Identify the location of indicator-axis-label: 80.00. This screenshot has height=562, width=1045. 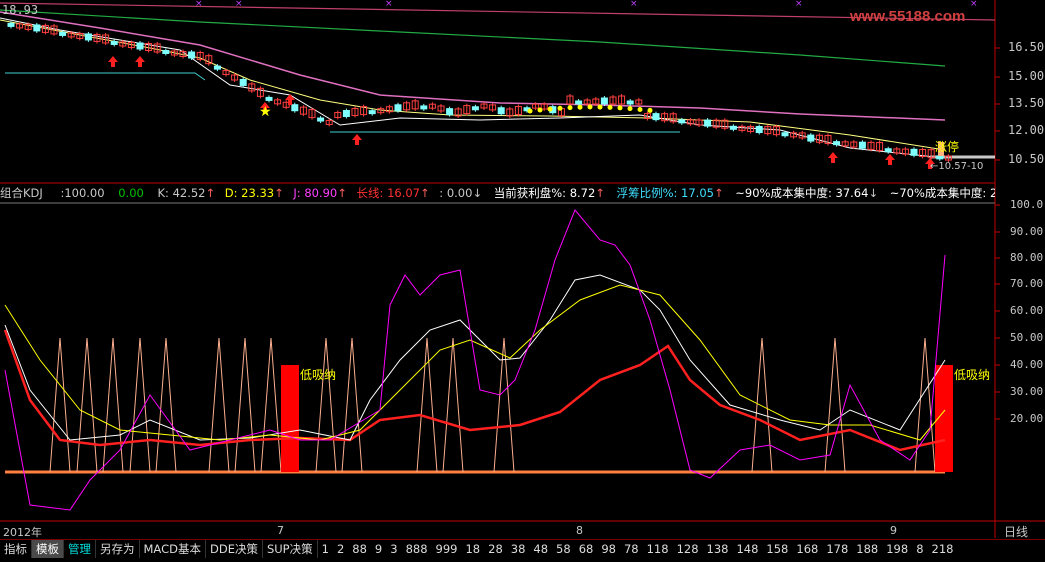
(1027, 257).